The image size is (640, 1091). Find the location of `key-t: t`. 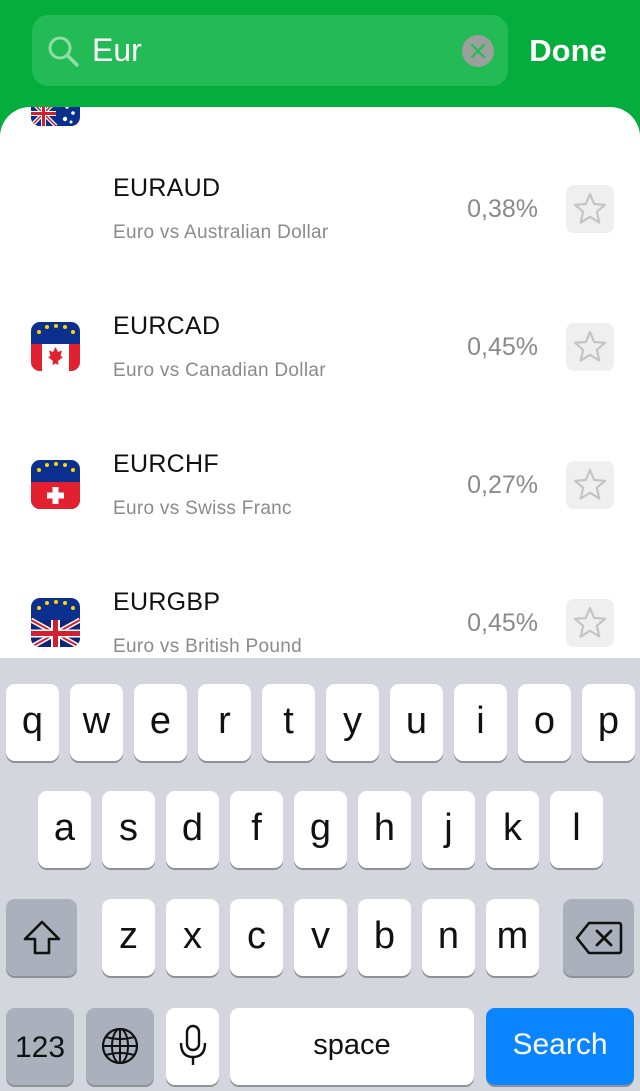

key-t: t is located at coordinates (288, 722).